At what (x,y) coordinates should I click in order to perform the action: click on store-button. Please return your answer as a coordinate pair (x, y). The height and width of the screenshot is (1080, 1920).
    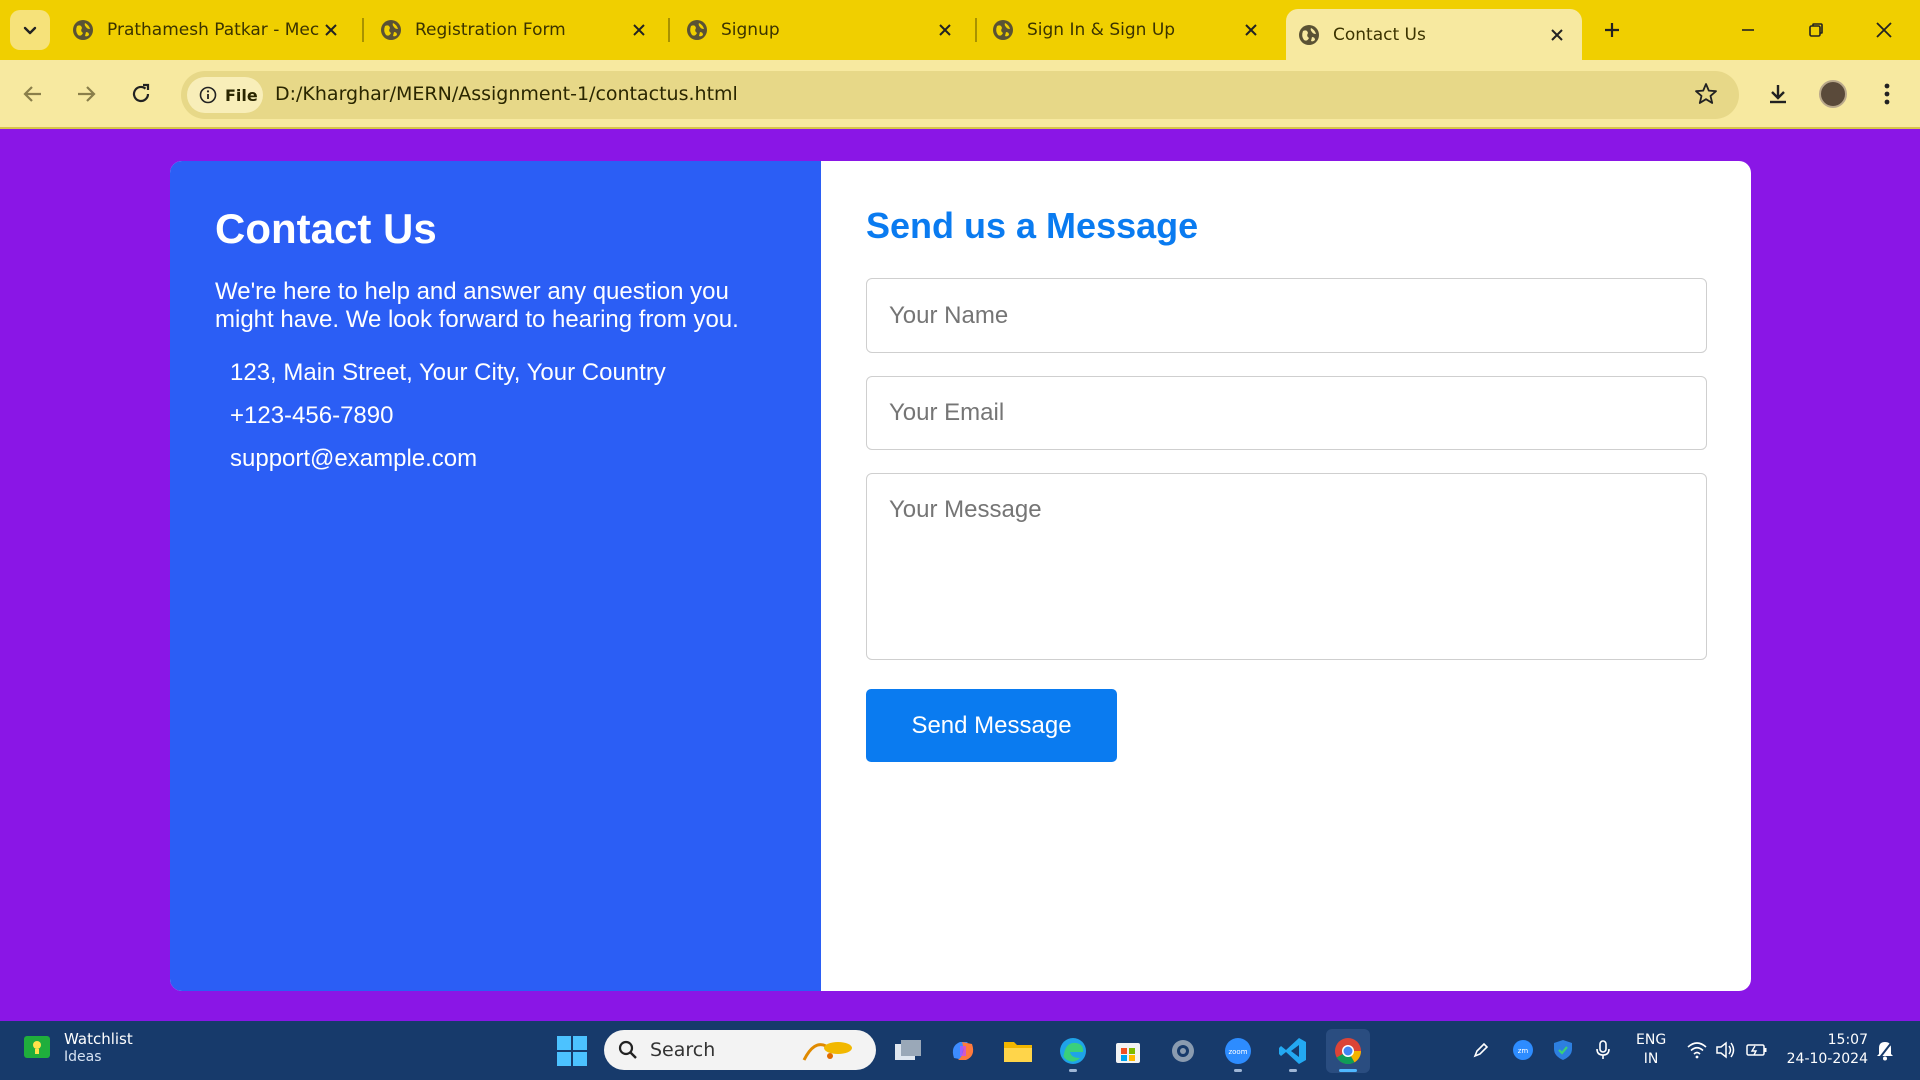
    Looking at the image, I should click on (1128, 1051).